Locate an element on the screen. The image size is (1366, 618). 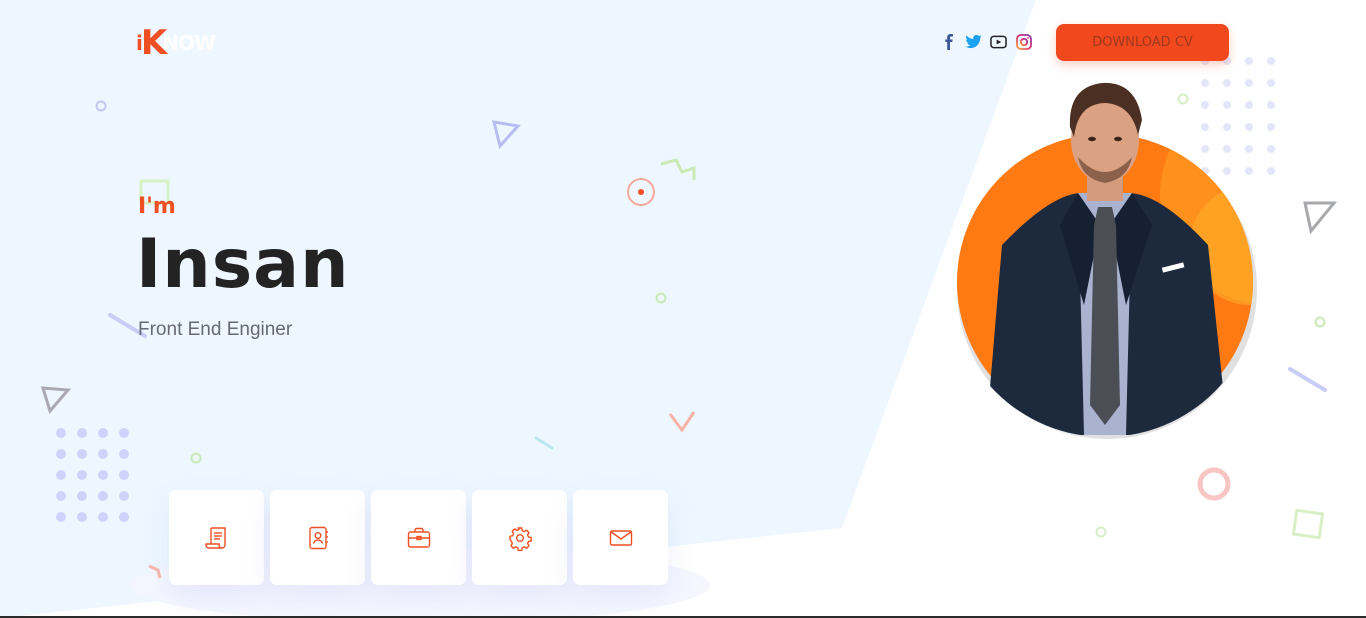
briefcase-icon is located at coordinates (418, 537).